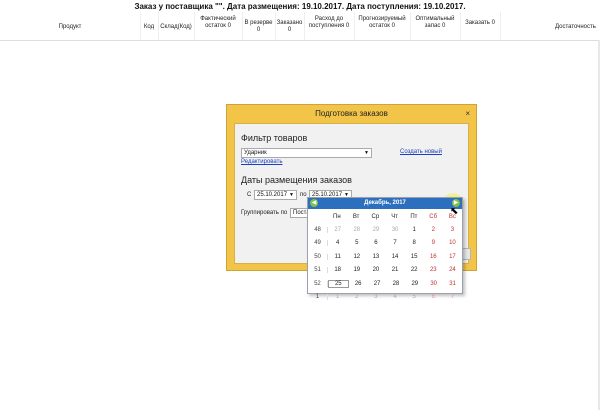  What do you see at coordinates (452, 257) in the screenshot?
I see `calendar-day: 17` at bounding box center [452, 257].